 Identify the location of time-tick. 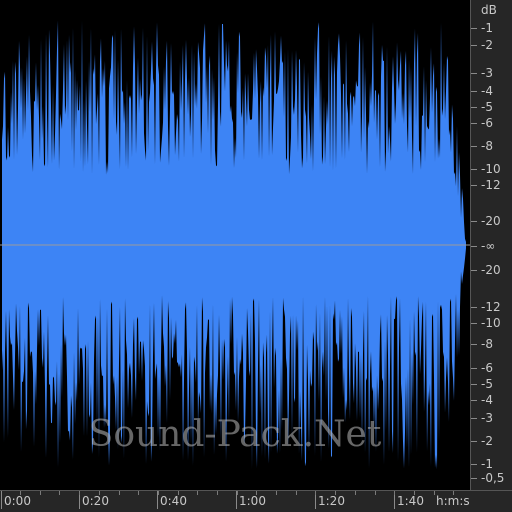
(1, 500).